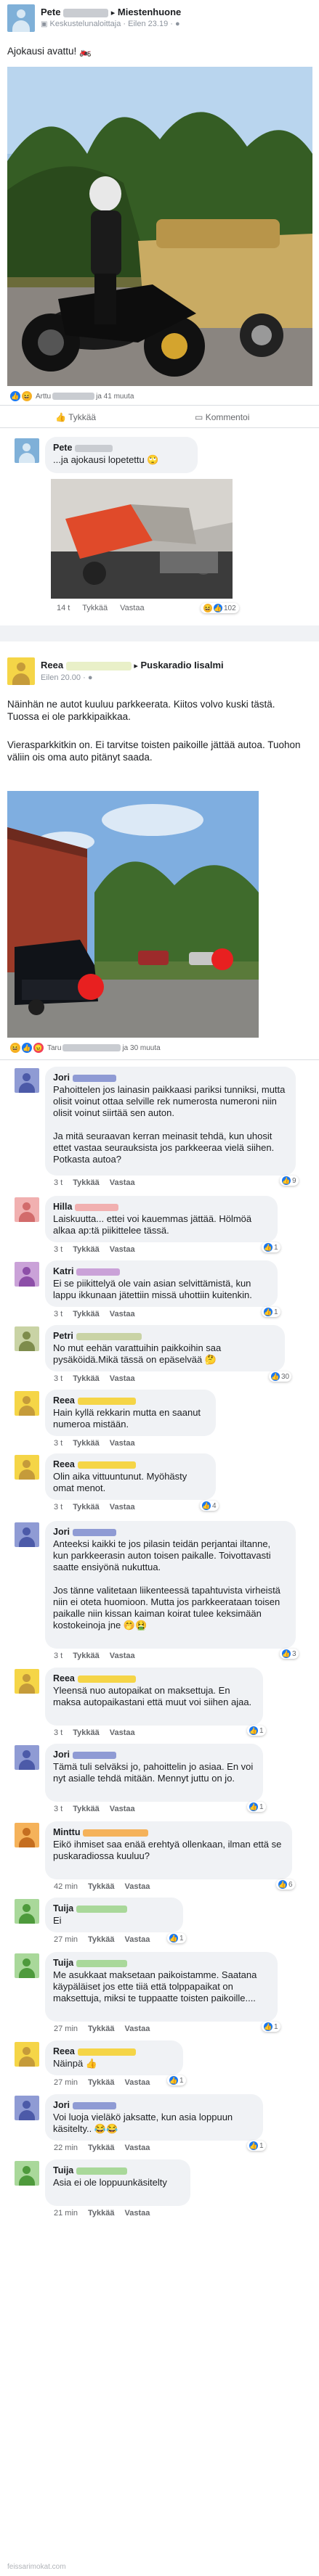 This screenshot has height=2576, width=319. Describe the element at coordinates (66, 2213) in the screenshot. I see `comment-time: 21 min` at that location.